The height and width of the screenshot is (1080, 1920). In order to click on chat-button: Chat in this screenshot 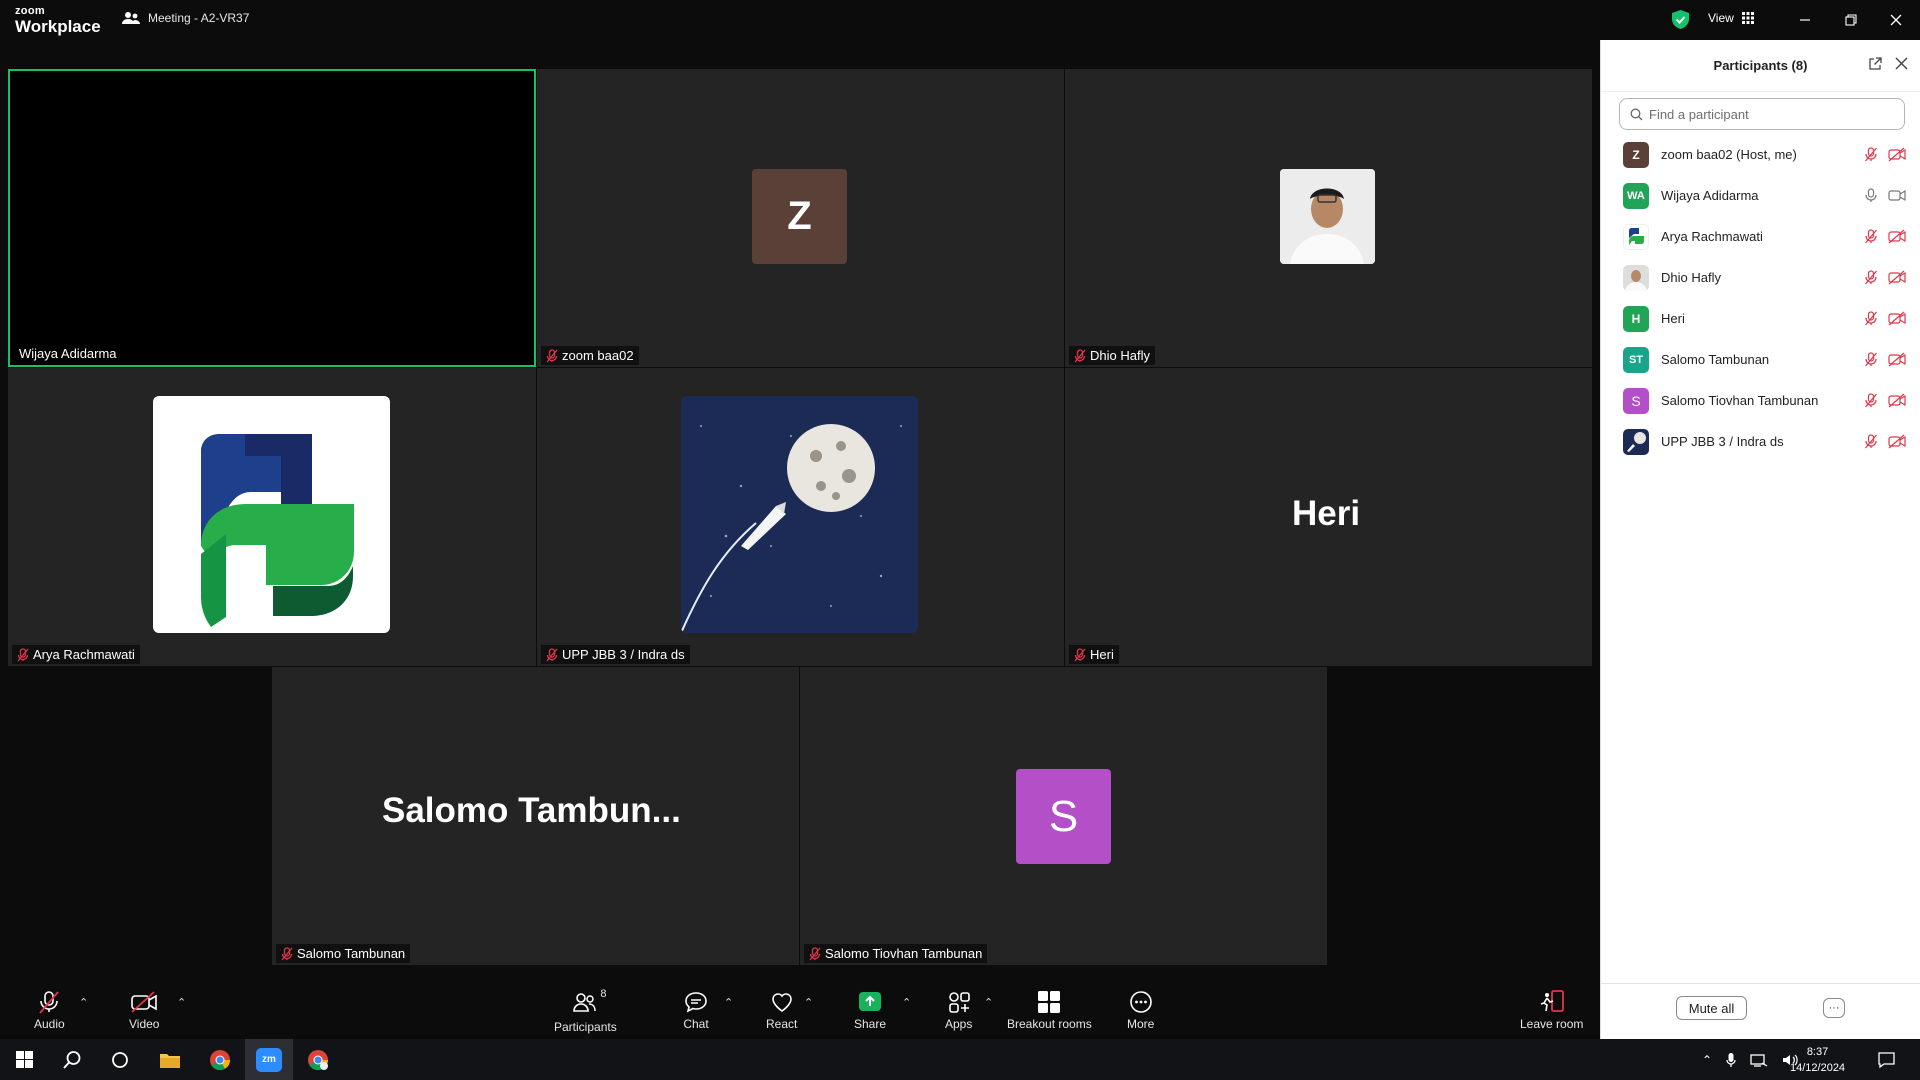, I will do `click(696, 1010)`.